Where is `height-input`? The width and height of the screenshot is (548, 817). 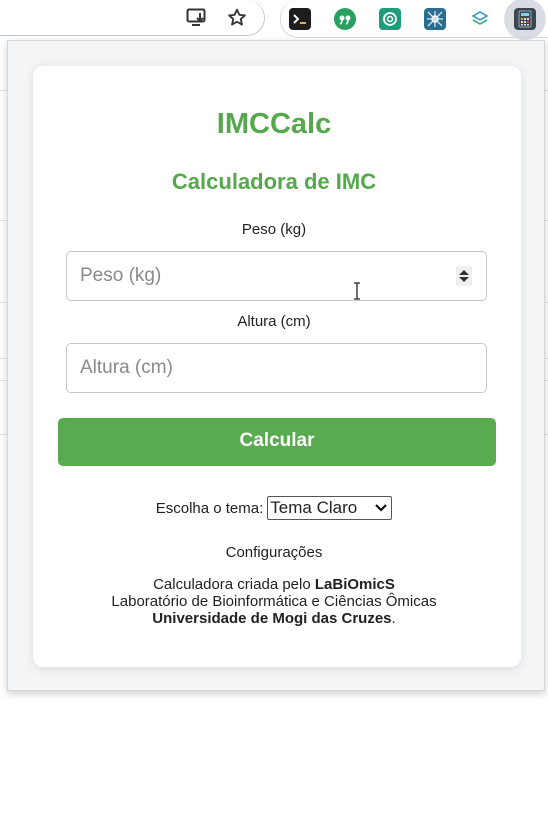 height-input is located at coordinates (276, 368).